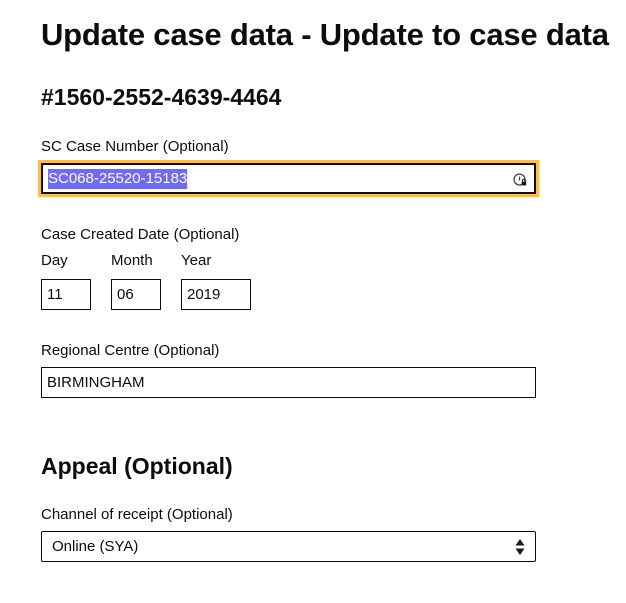 This screenshot has height=603, width=626. What do you see at coordinates (325, 34) in the screenshot?
I see `page-title: Update case data - Update to case data` at bounding box center [325, 34].